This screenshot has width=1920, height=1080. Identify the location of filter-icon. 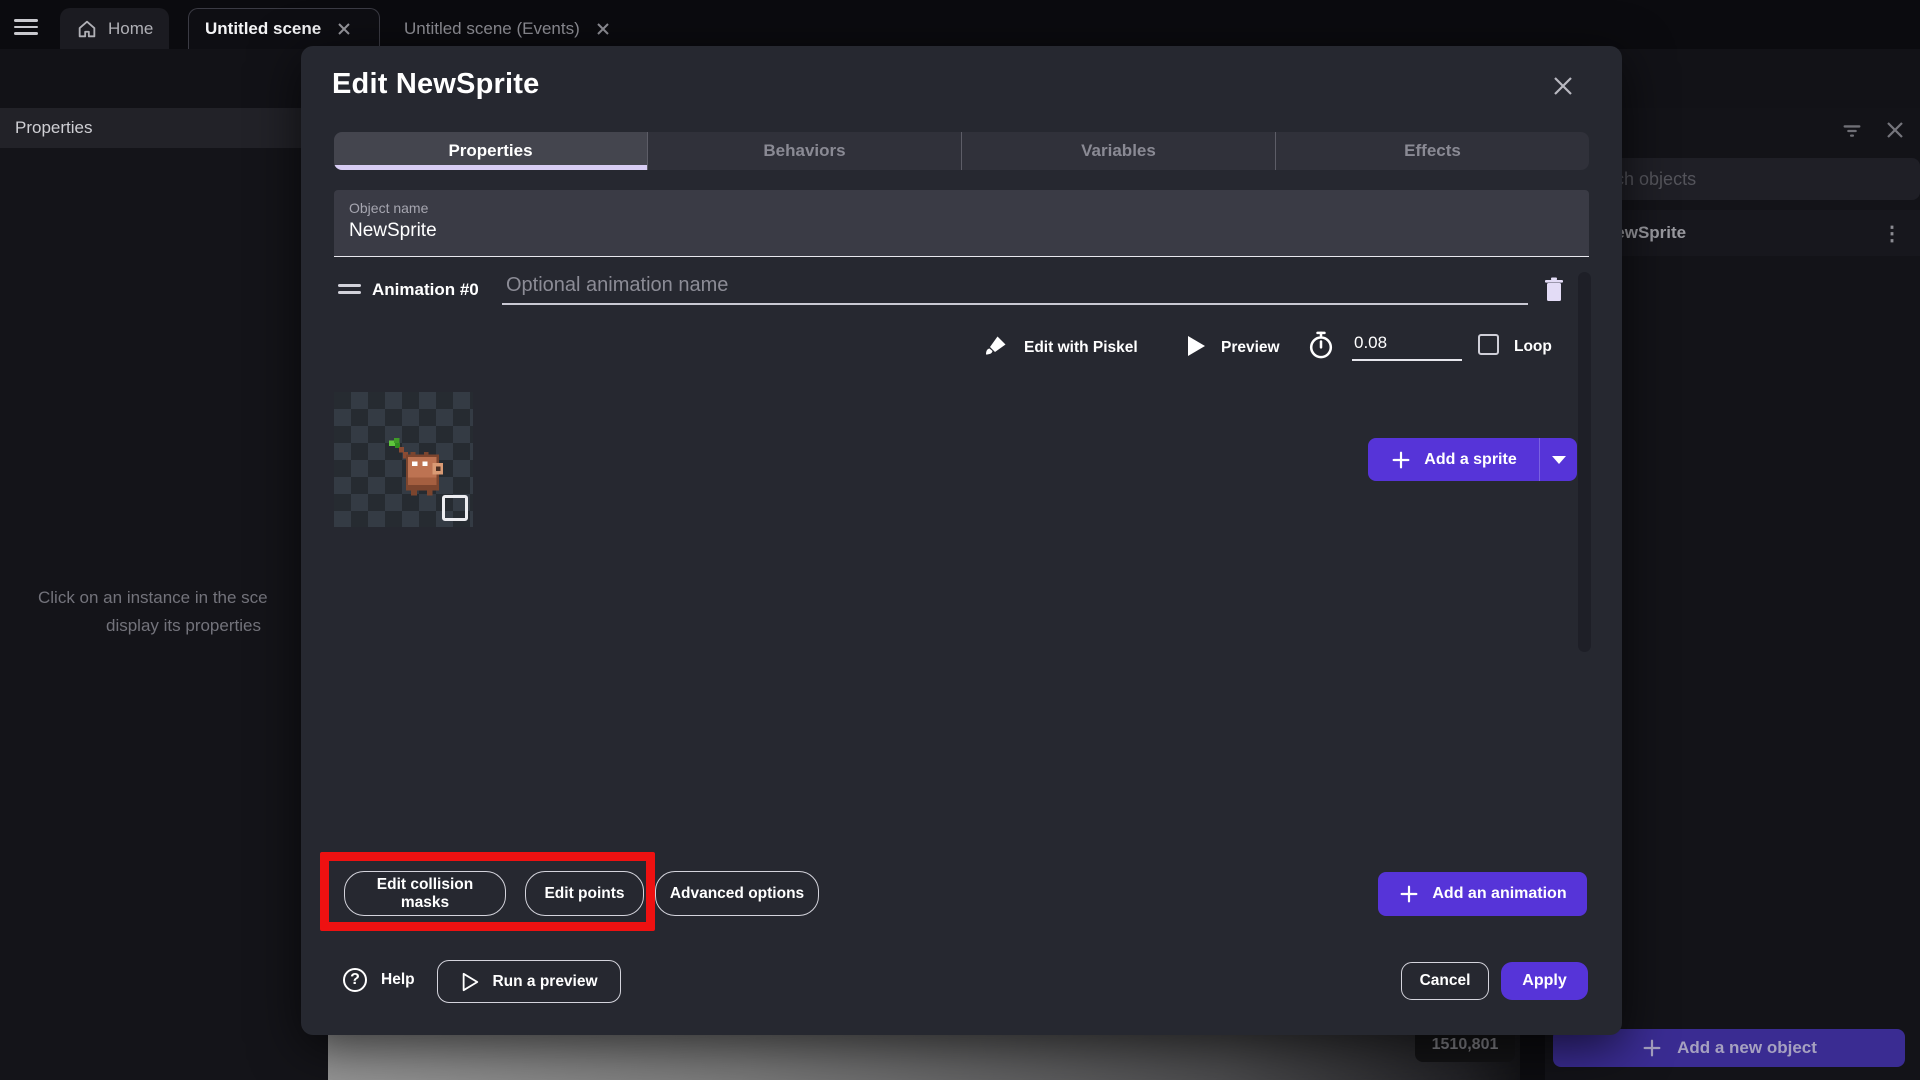
(1852, 131).